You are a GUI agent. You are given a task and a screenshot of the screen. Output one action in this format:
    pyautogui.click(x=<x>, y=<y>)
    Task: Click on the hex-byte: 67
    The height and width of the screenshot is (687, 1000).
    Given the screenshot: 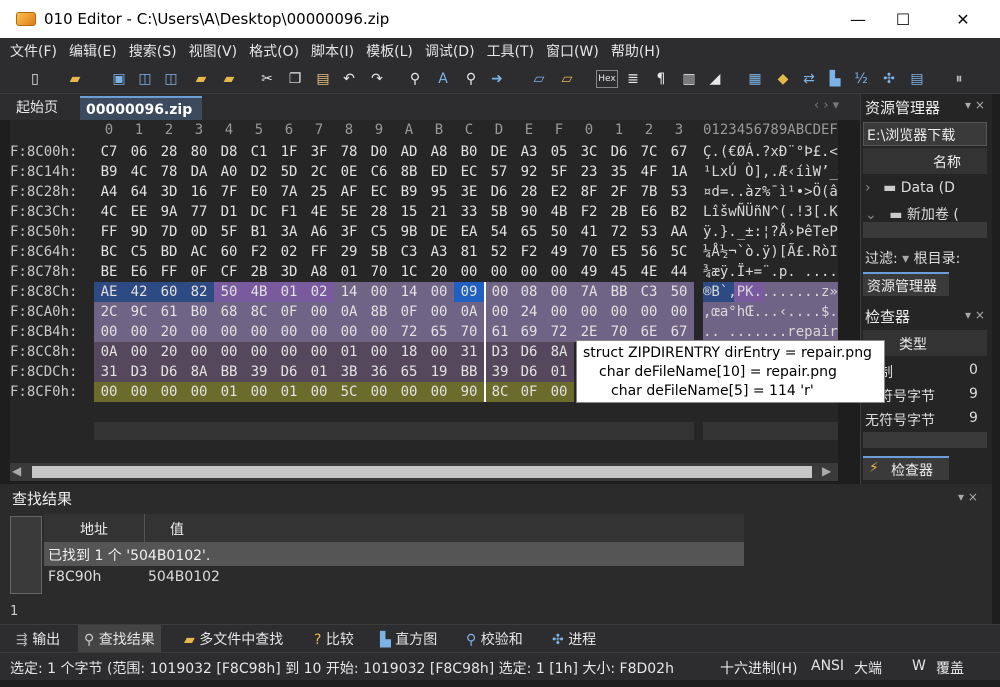 What is the action you would take?
    pyautogui.click(x=679, y=152)
    